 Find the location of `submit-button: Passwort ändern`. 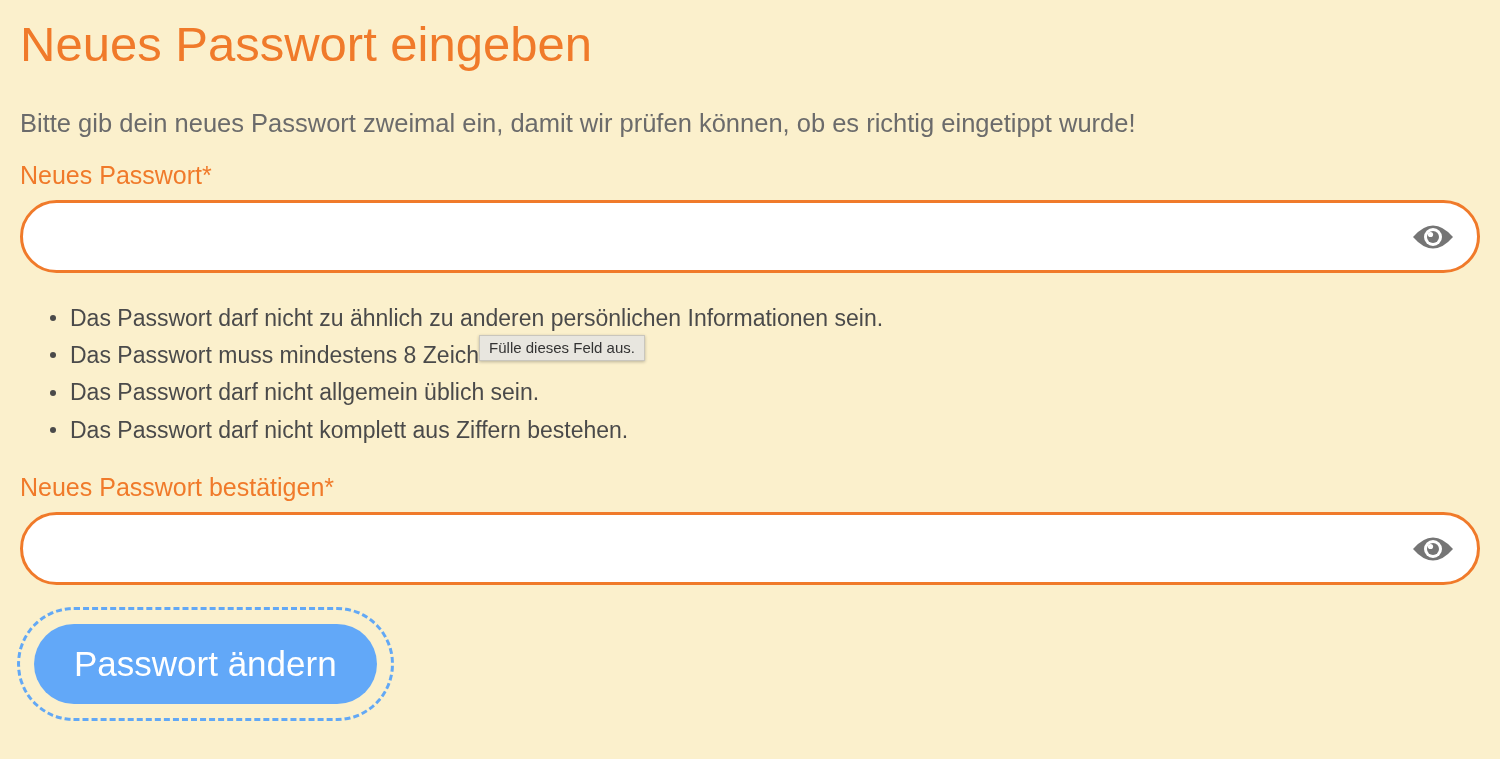

submit-button: Passwort ändern is located at coordinates (205, 664).